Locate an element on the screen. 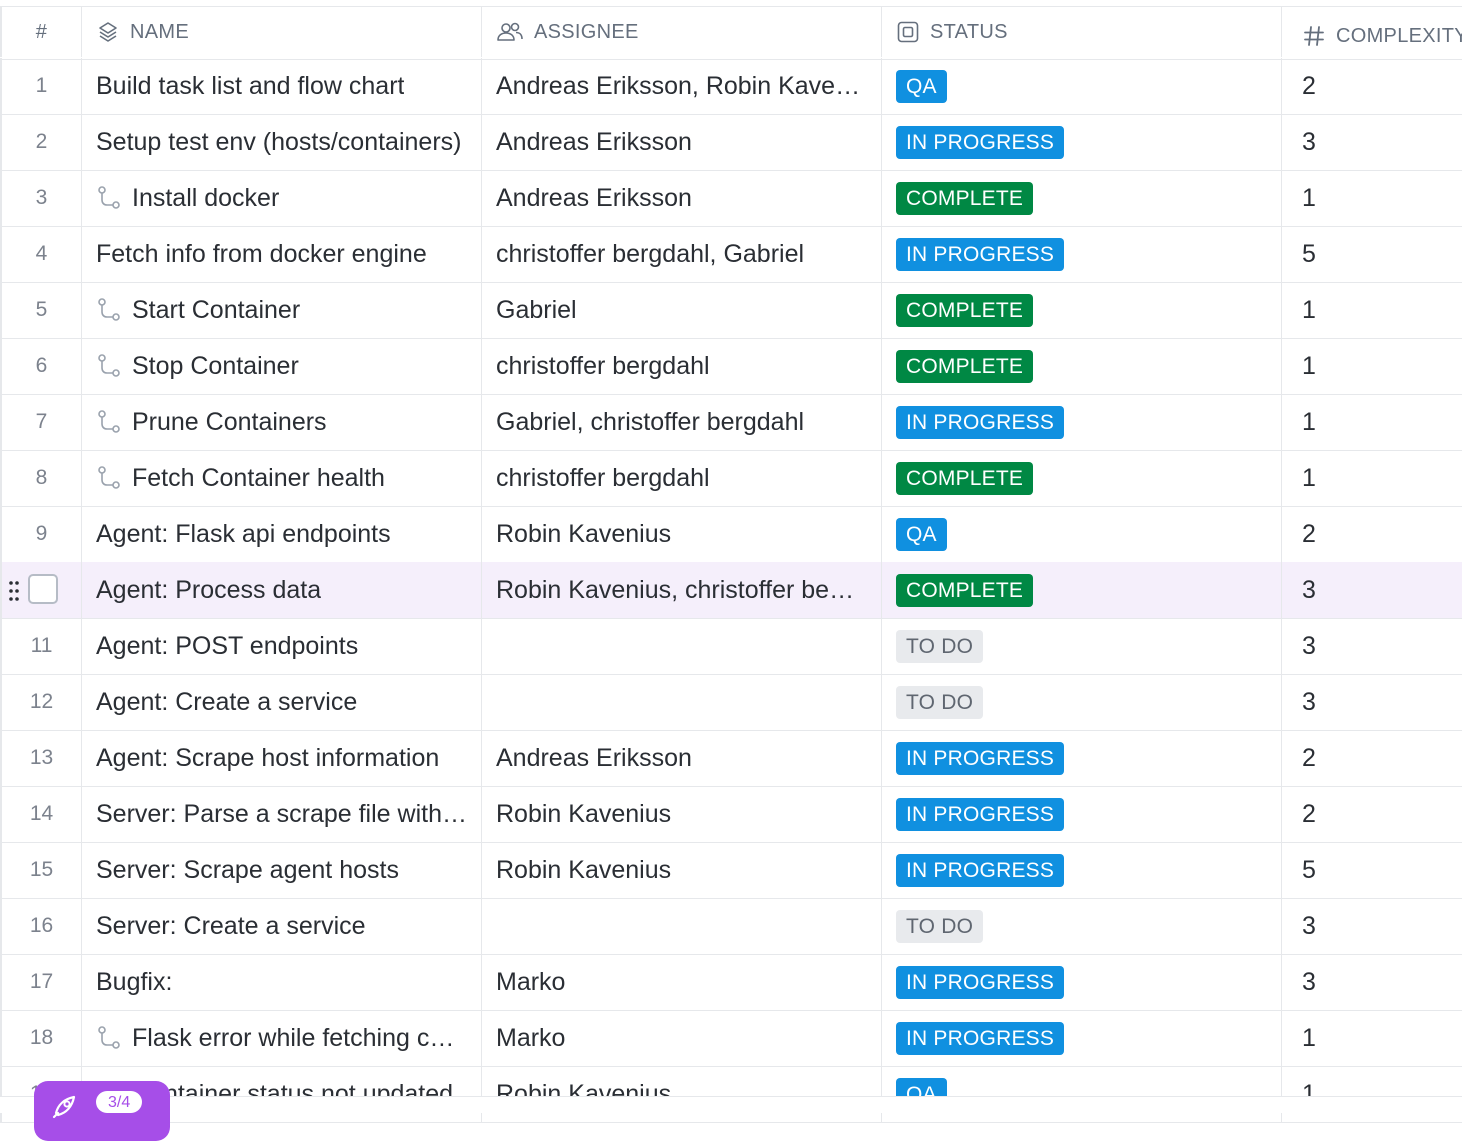  task-name-cell: Start Container is located at coordinates (282, 310).